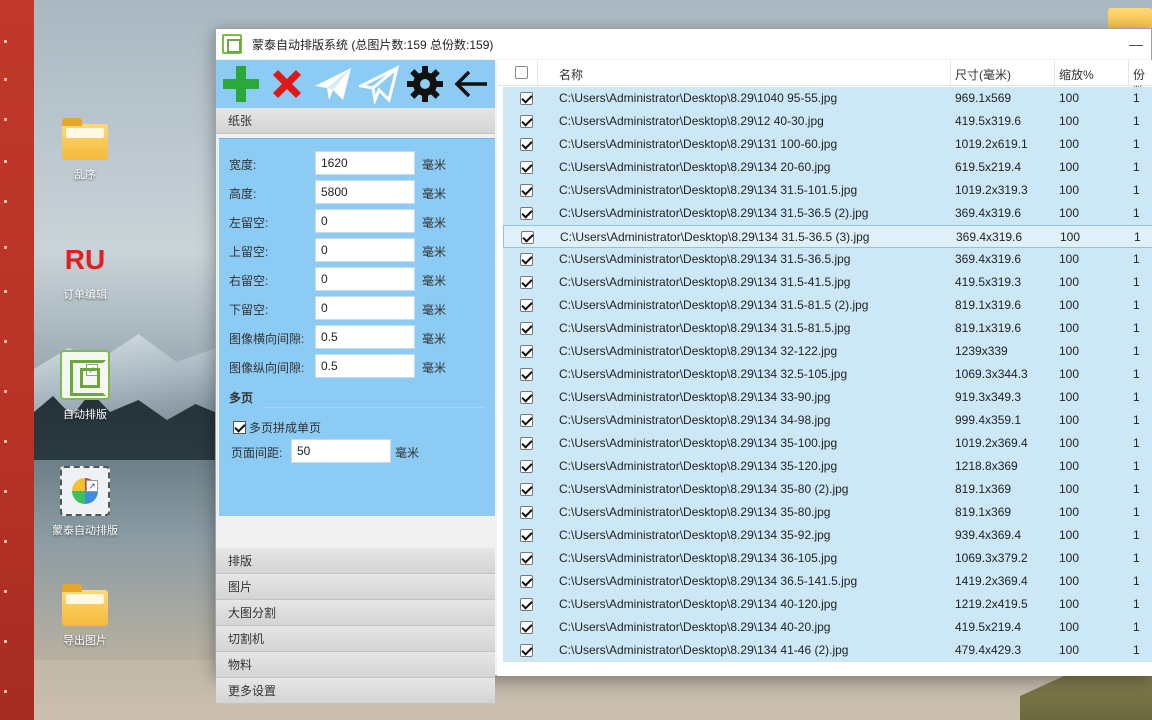 Image resolution: width=1152 pixels, height=720 pixels. What do you see at coordinates (243, 165) in the screenshot?
I see `field-label: 宽度:` at bounding box center [243, 165].